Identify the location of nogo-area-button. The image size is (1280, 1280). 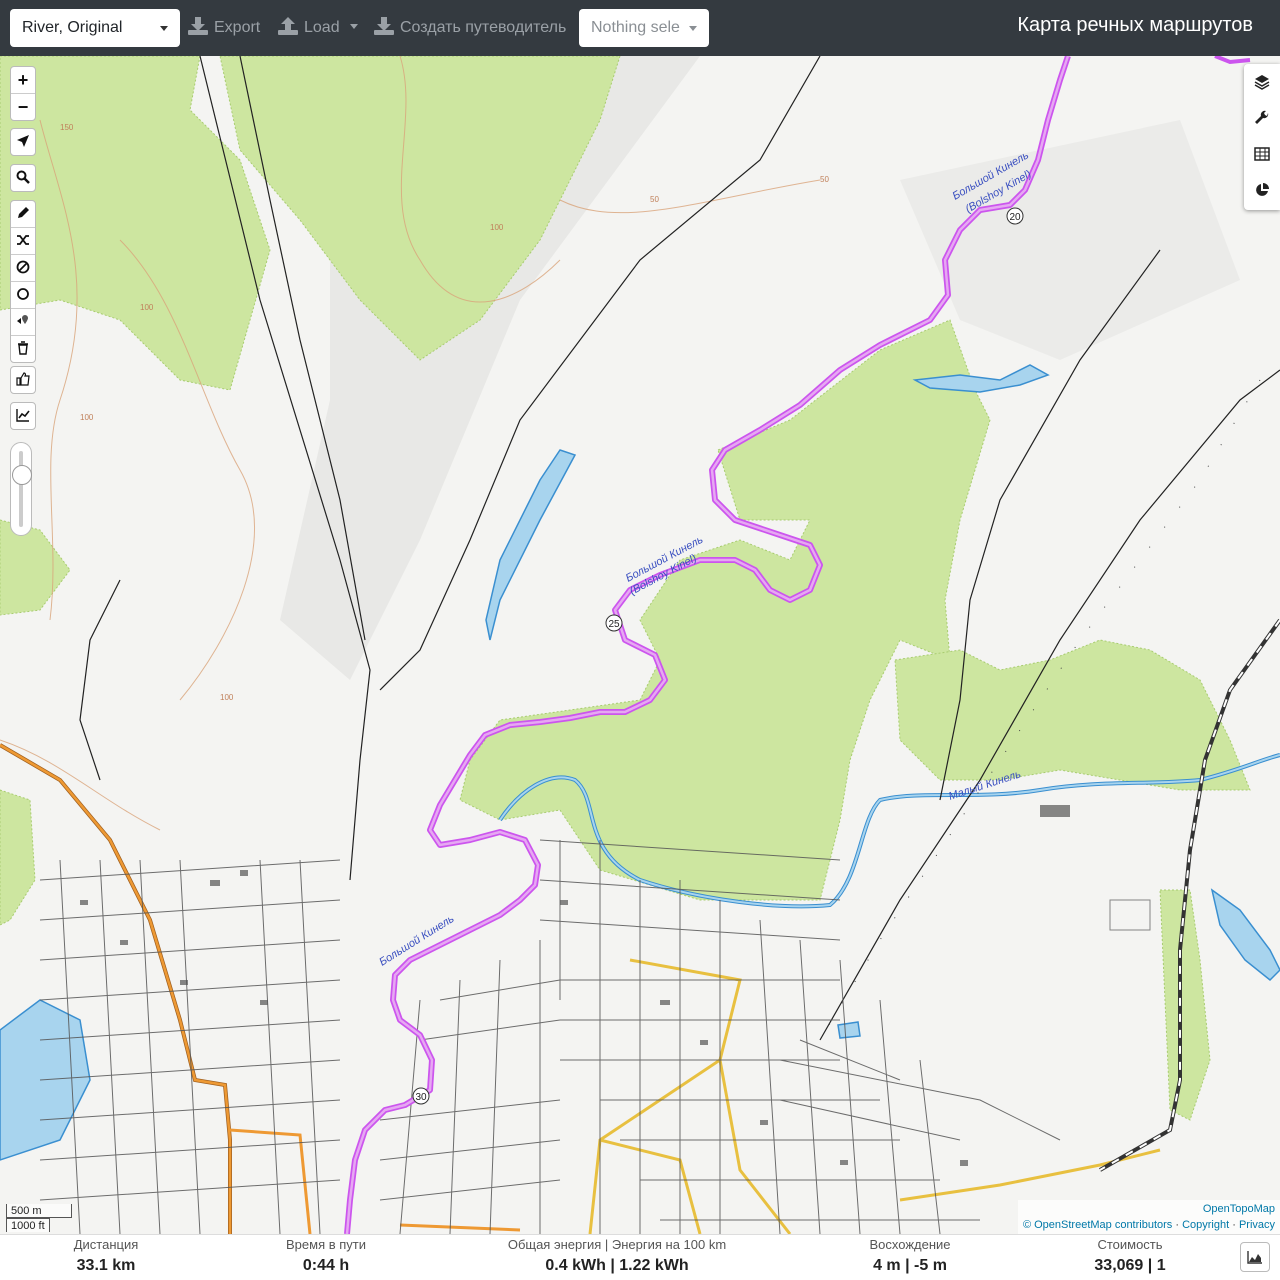
(23, 268).